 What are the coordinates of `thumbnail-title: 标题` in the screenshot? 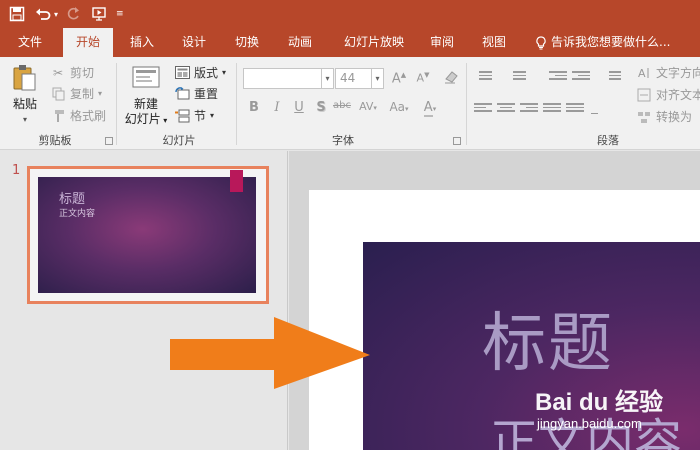 It's located at (72, 199).